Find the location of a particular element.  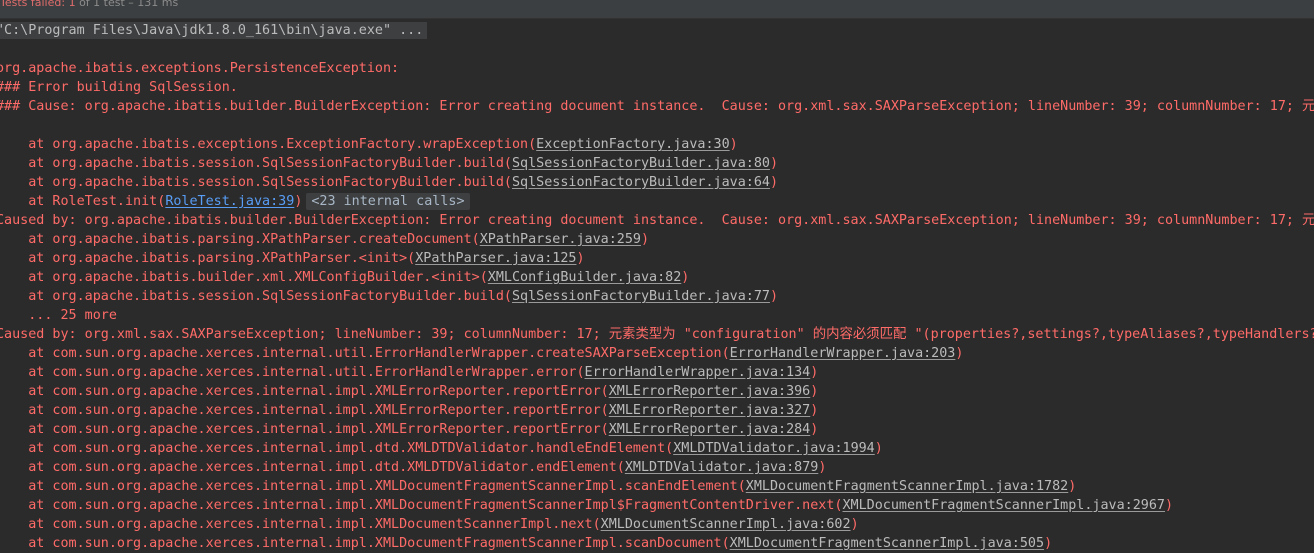

source-file-link: RoleTest.java:39 is located at coordinates (229, 201).